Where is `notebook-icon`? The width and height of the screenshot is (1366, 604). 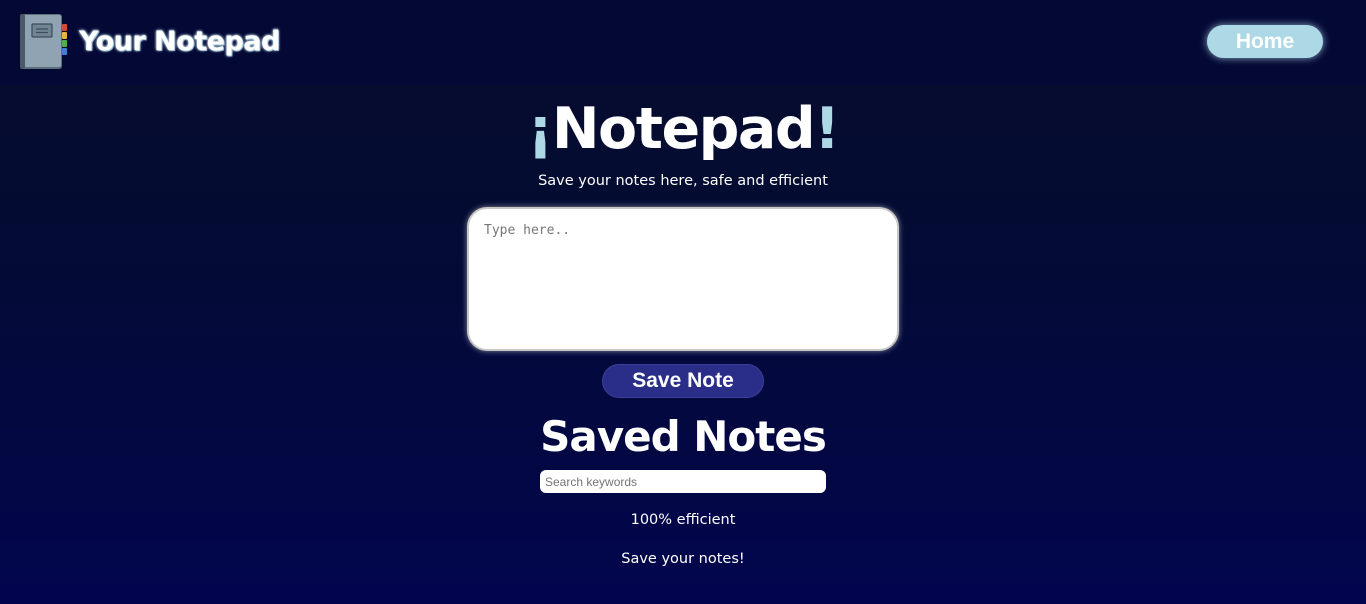 notebook-icon is located at coordinates (43, 41).